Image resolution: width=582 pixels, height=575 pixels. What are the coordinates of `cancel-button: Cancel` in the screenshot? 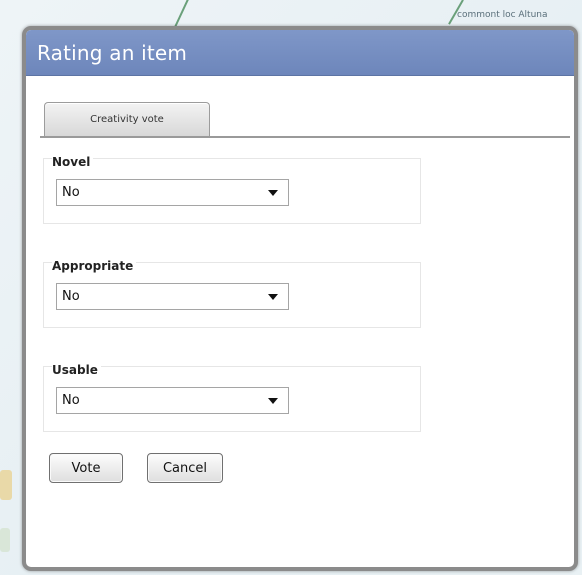 It's located at (185, 468).